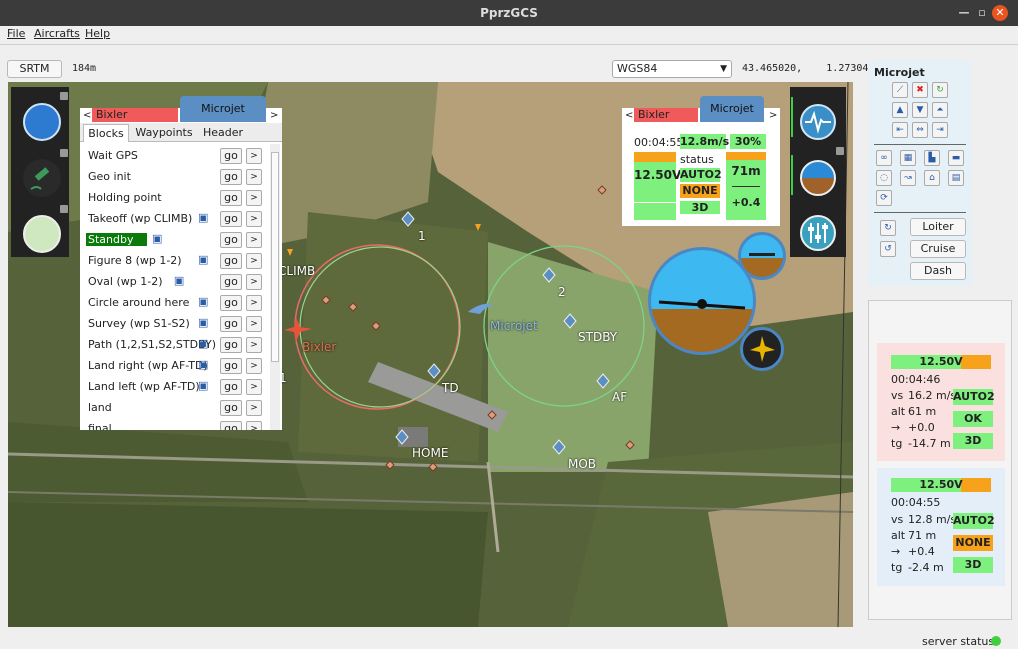 This screenshot has height=649, width=1018. I want to click on status-tab-microjet: Microjet, so click(732, 109).